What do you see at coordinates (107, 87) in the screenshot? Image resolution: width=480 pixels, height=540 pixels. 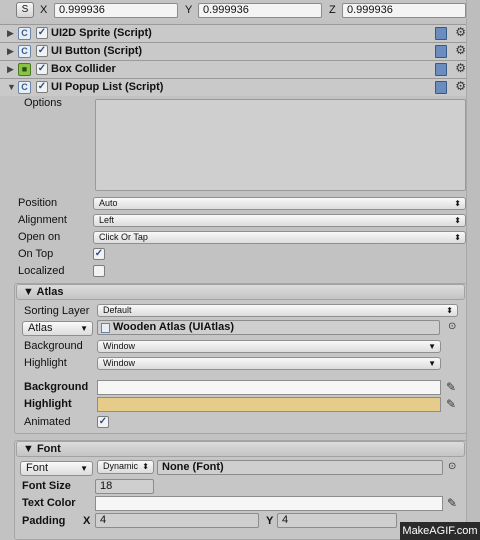 I see `component-title: UI Popup List (Script)` at bounding box center [107, 87].